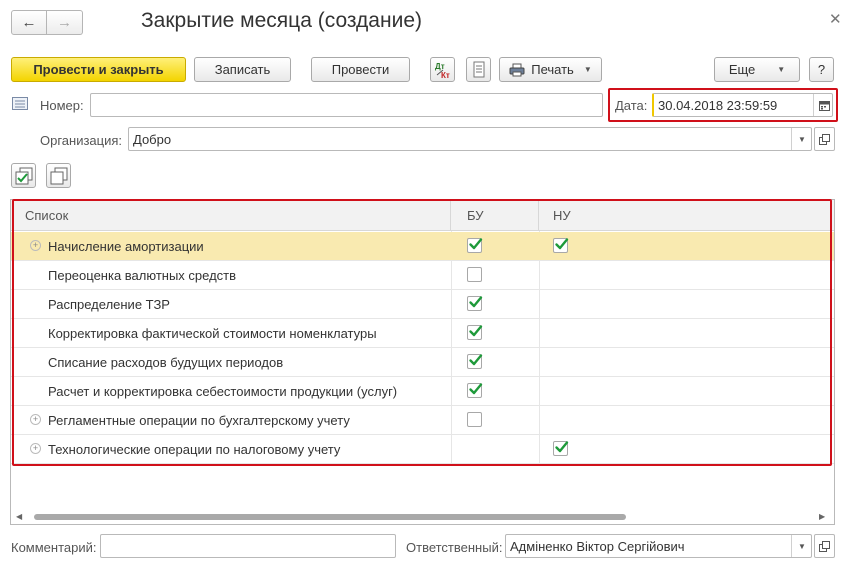 The image size is (851, 565). What do you see at coordinates (822, 516) in the screenshot?
I see `scroll-right-icon: ▶` at bounding box center [822, 516].